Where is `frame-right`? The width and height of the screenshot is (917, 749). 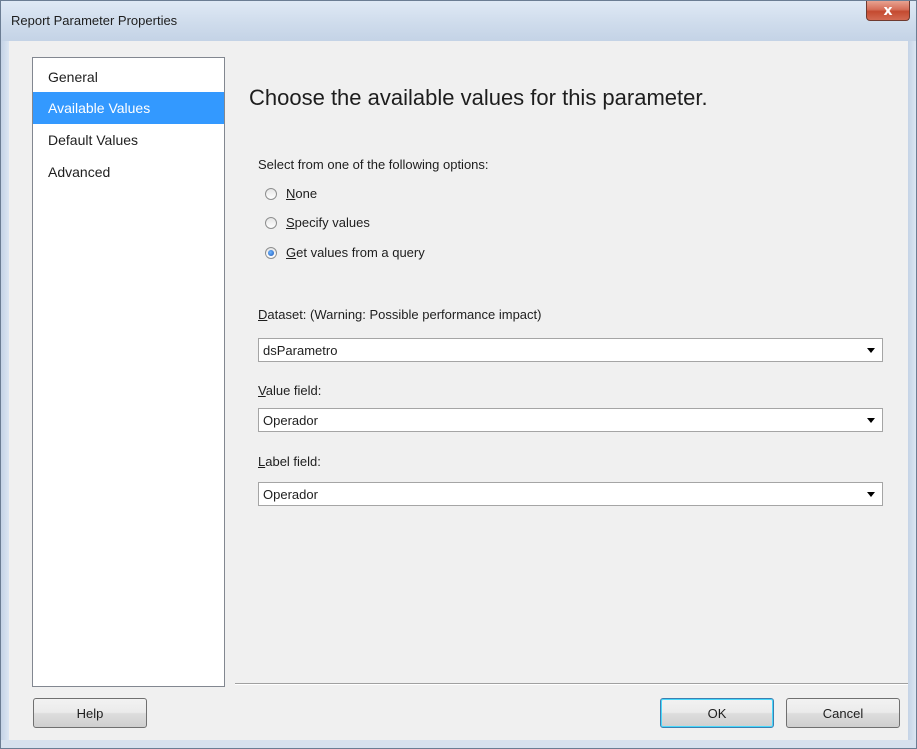
frame-right is located at coordinates (912, 394).